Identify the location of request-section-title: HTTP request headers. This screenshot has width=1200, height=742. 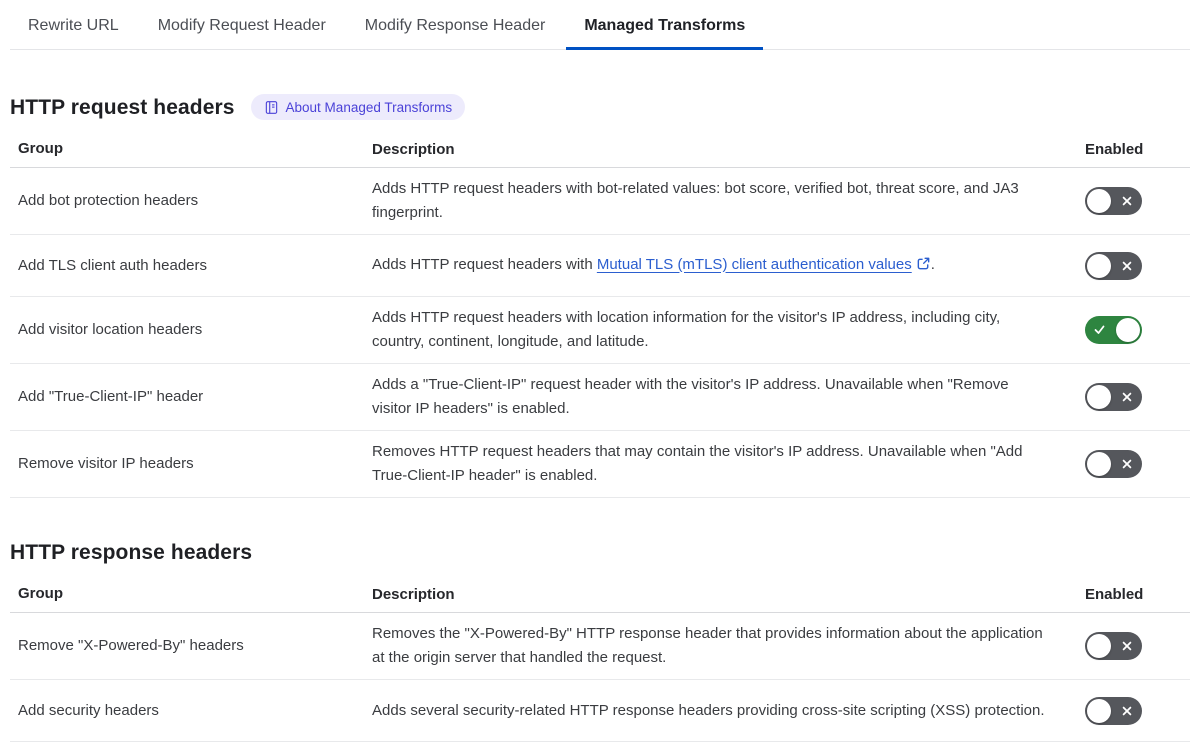
(122, 107).